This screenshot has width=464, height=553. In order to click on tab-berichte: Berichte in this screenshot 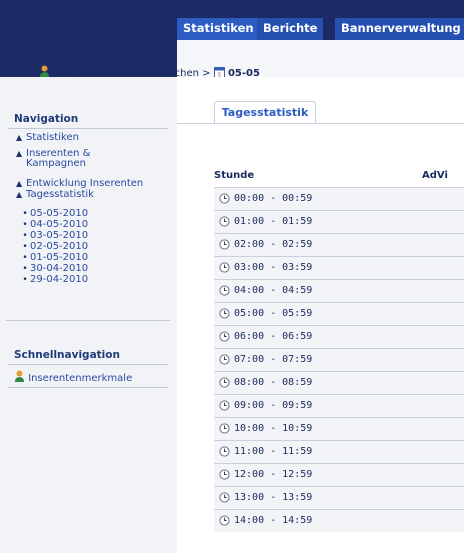, I will do `click(290, 29)`.